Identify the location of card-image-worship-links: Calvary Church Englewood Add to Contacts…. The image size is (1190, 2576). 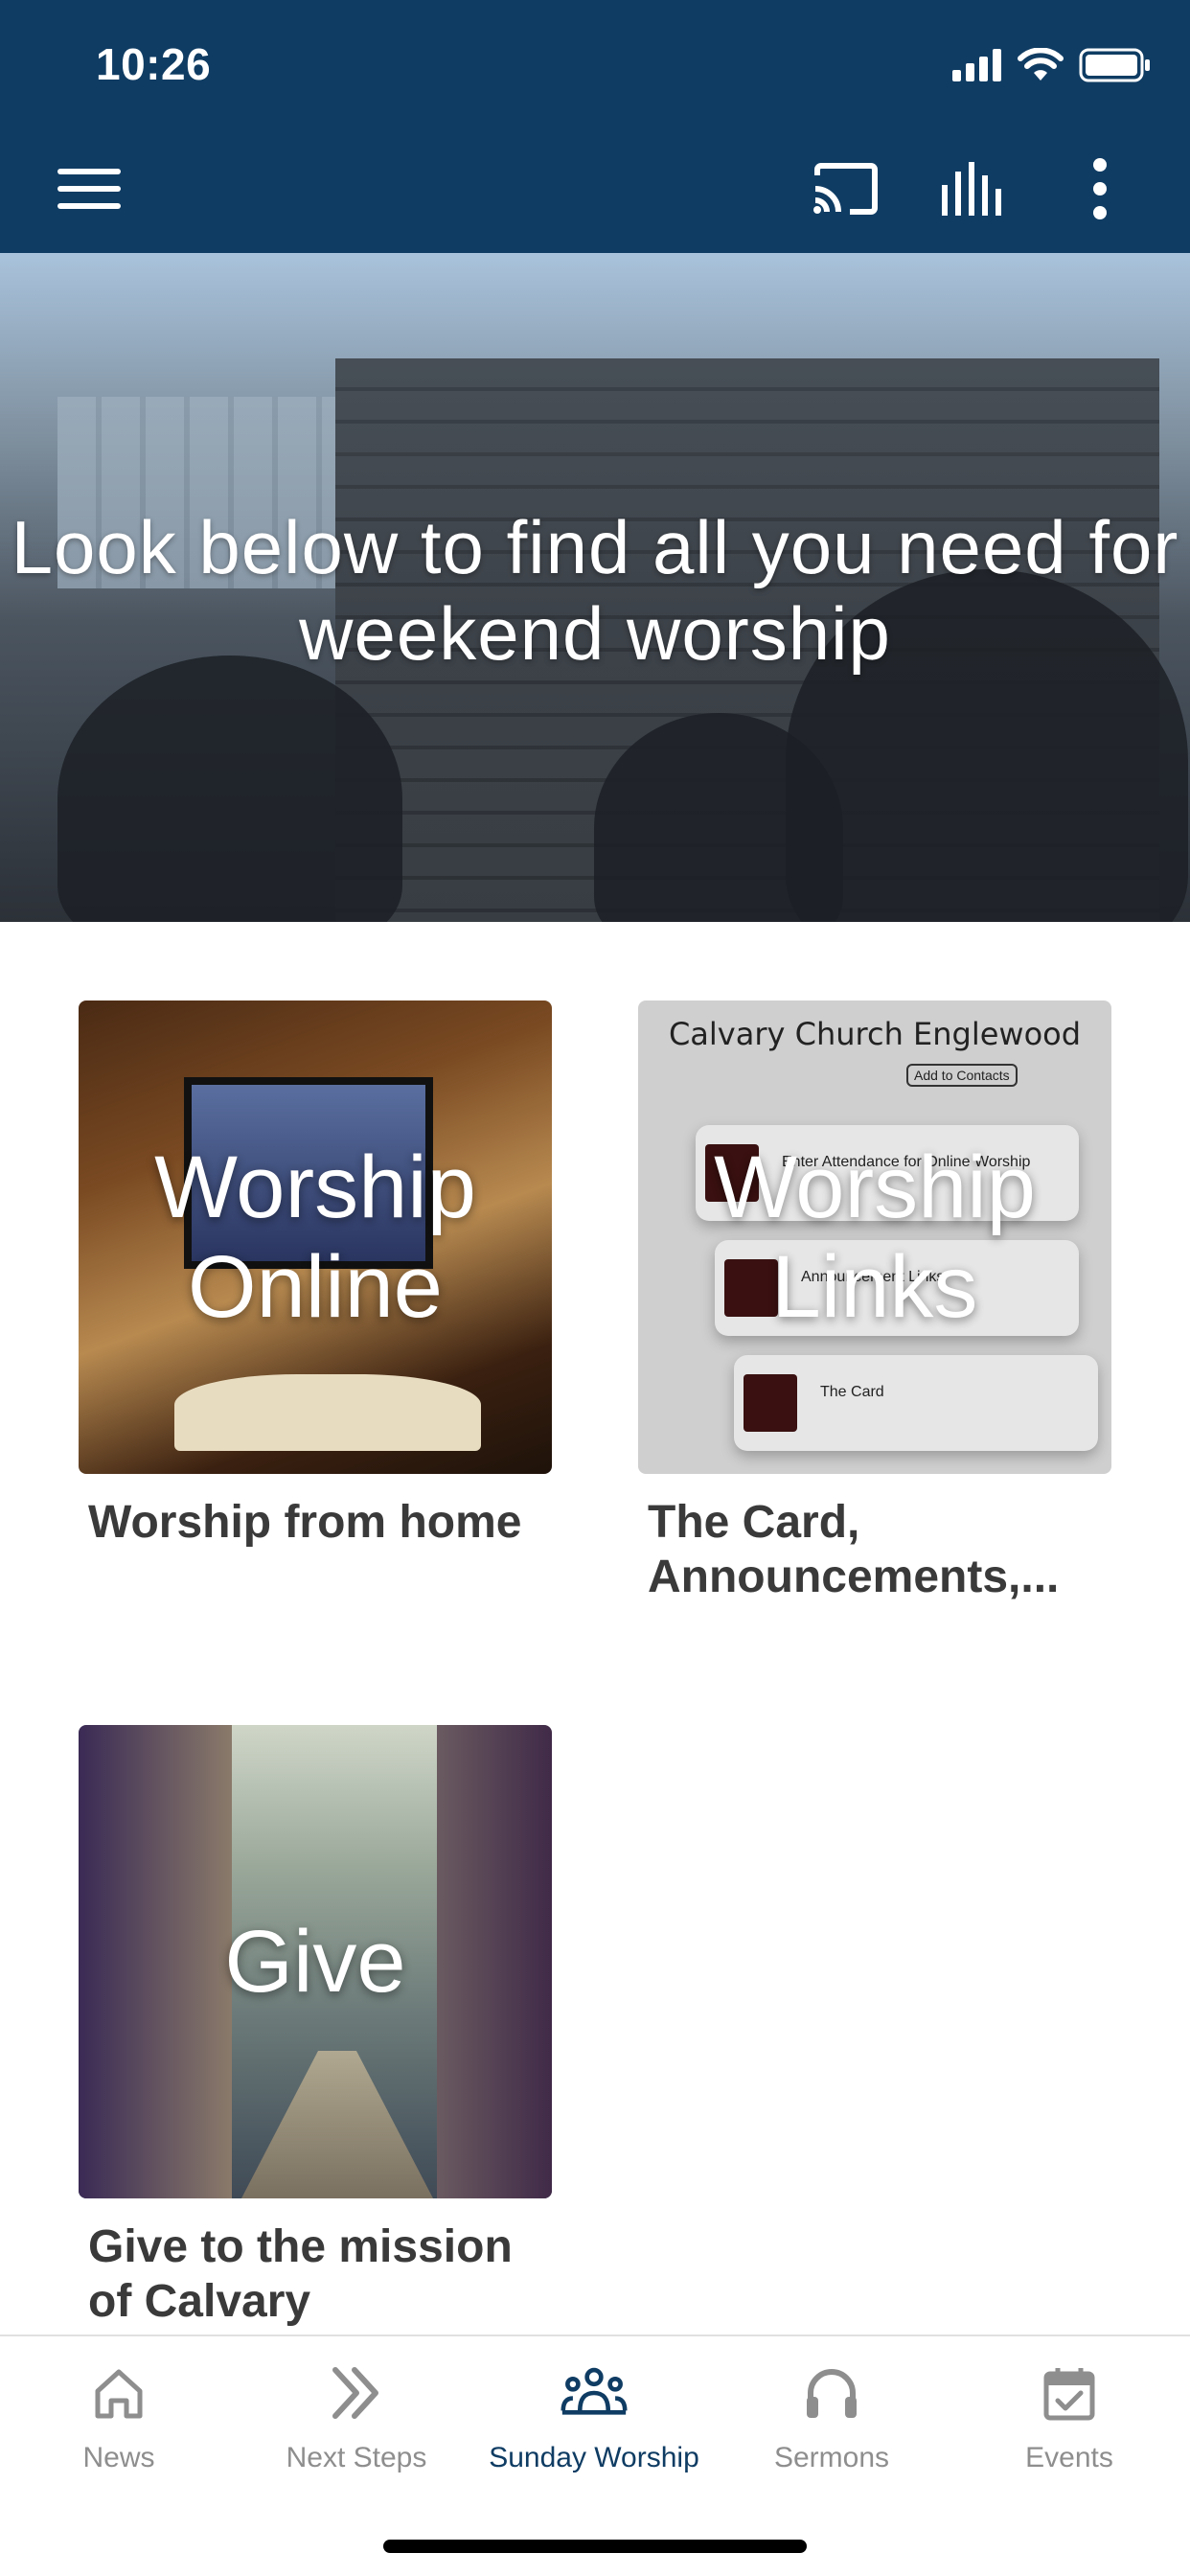
(874, 1237).